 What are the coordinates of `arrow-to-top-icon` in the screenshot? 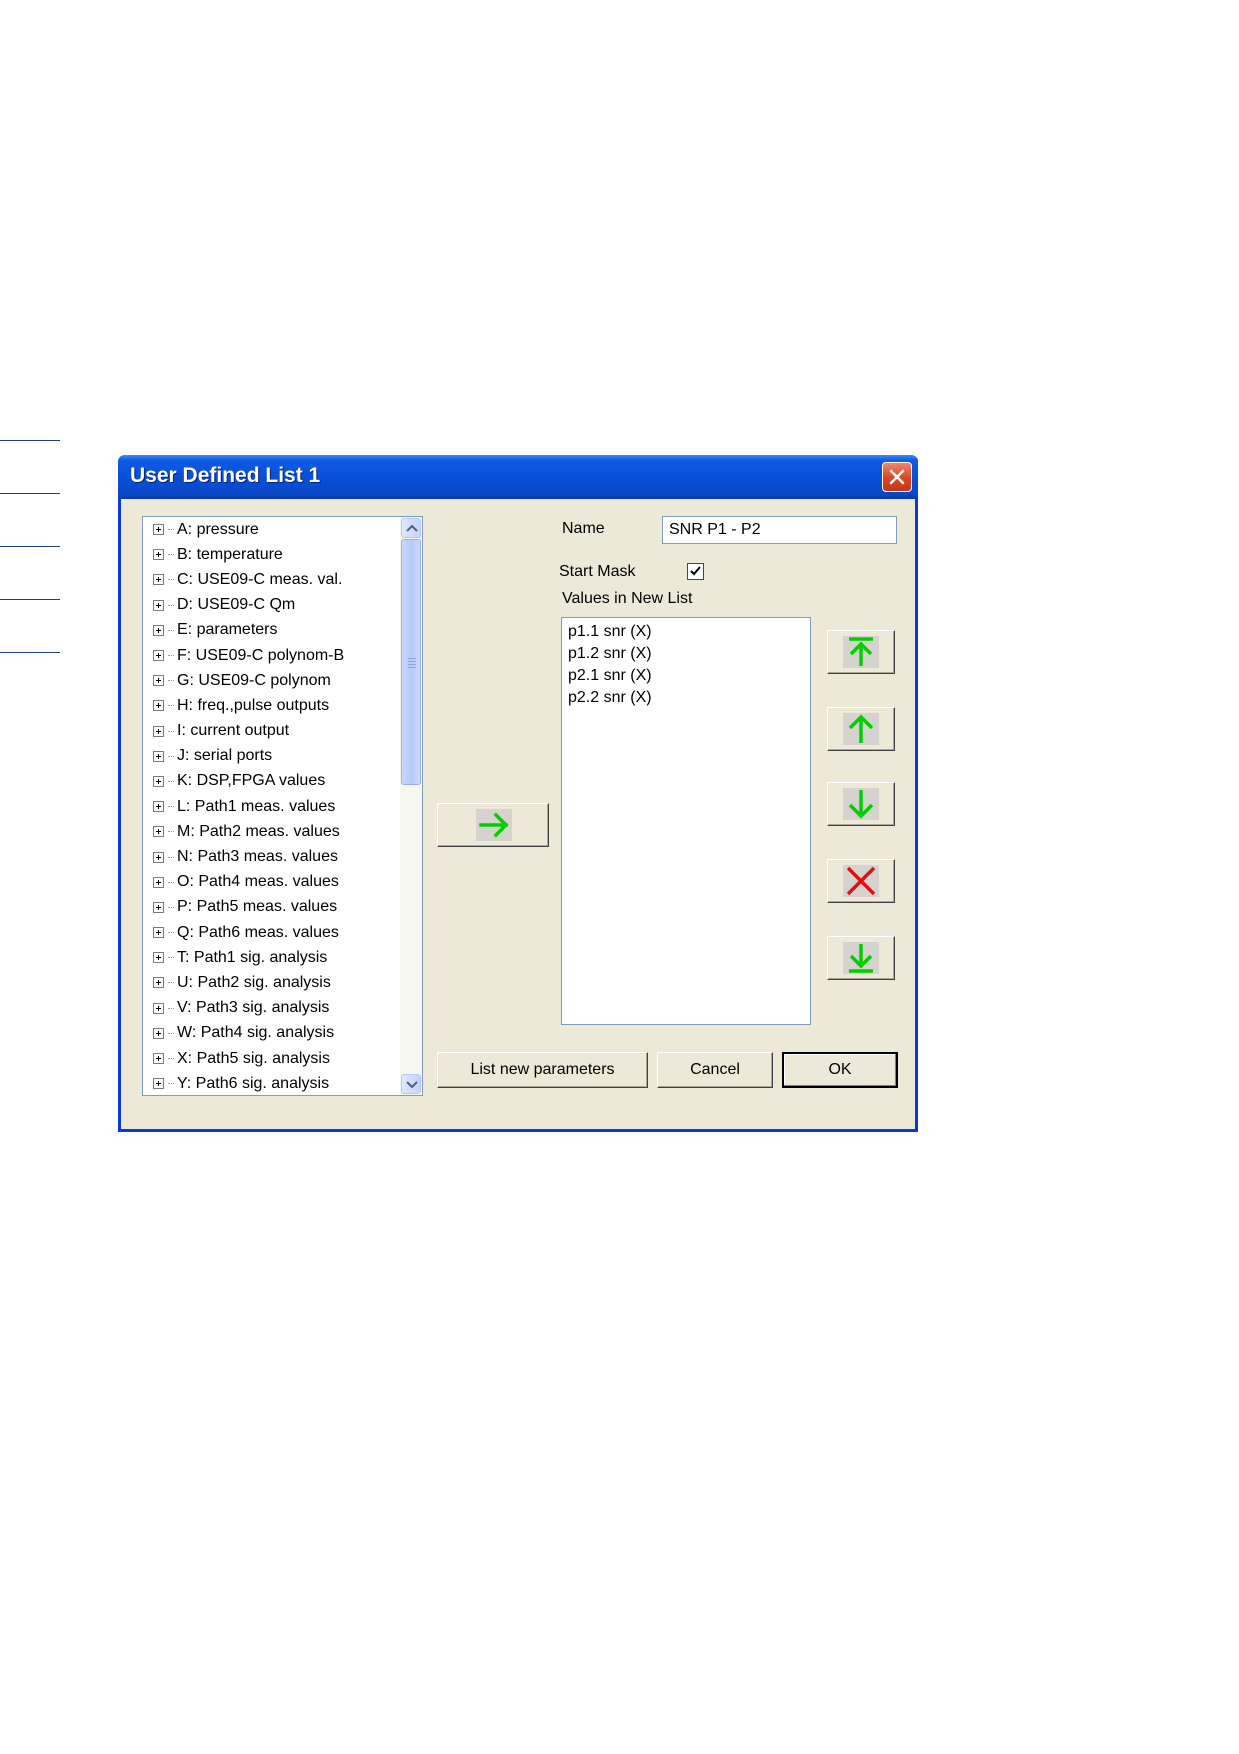 It's located at (861, 651).